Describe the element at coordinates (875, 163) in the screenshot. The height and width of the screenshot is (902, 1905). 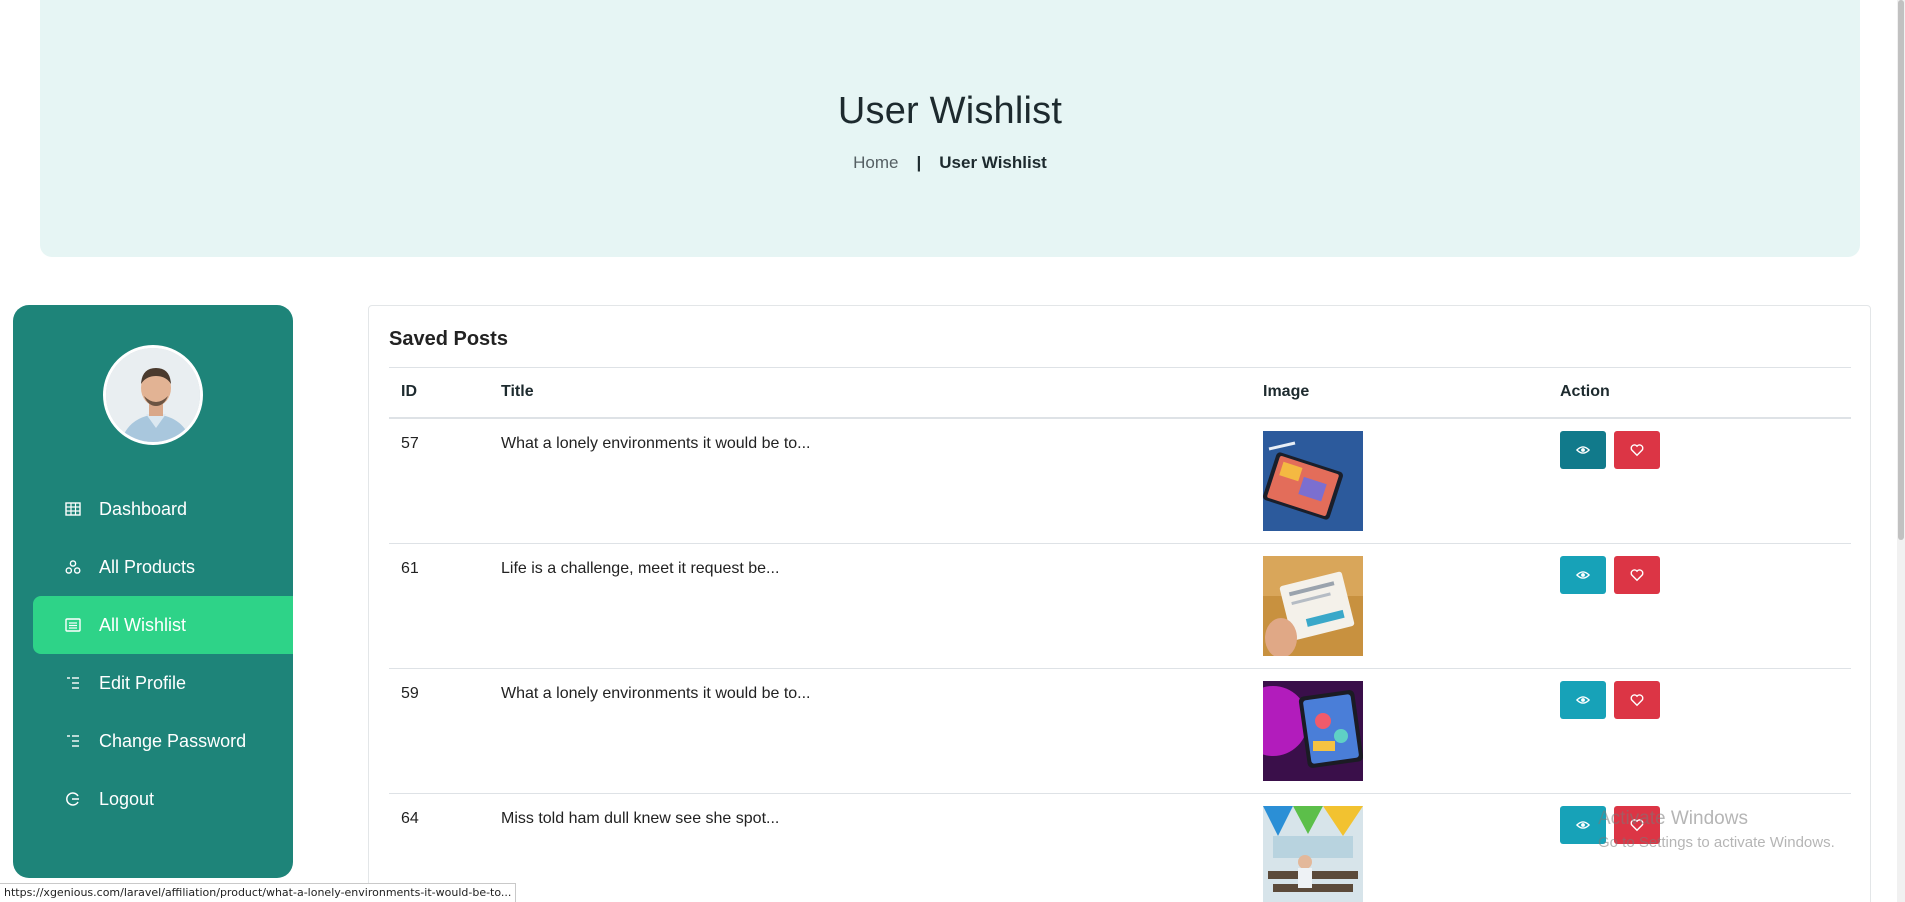
I see `breadcrumb-home-link: Home` at that location.